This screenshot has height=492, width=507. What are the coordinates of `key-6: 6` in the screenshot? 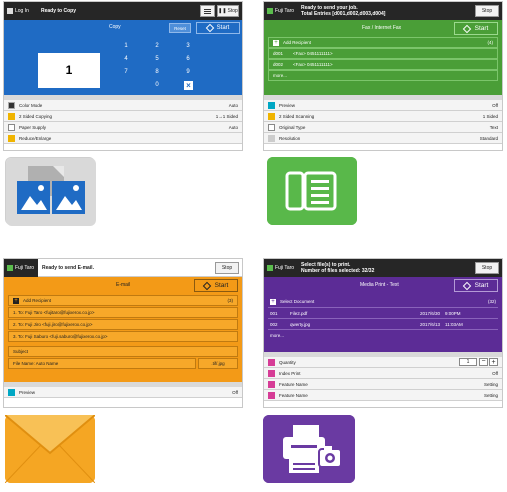 It's located at (188, 59).